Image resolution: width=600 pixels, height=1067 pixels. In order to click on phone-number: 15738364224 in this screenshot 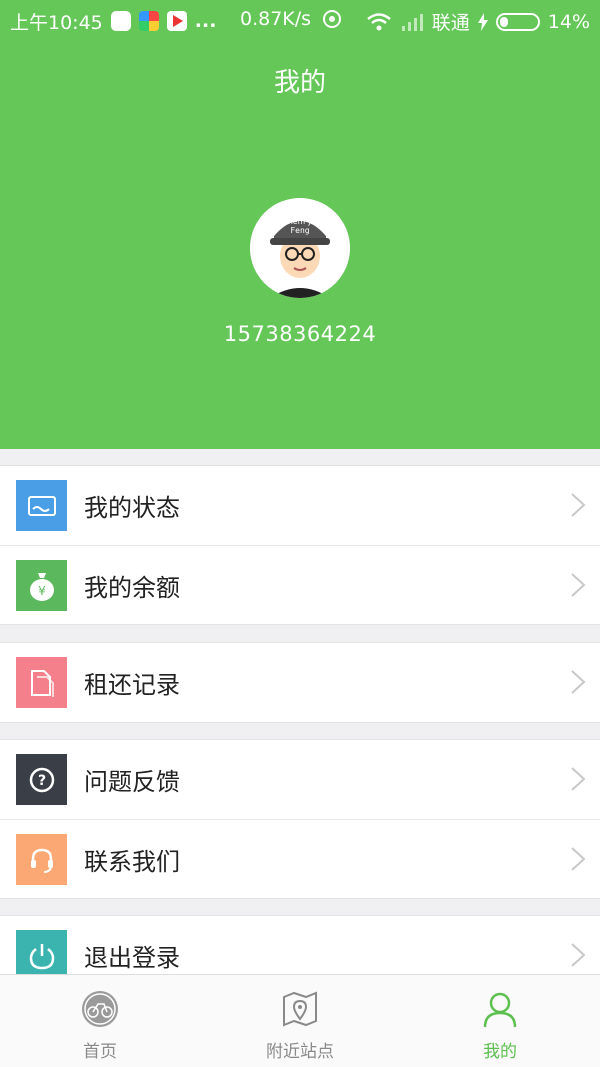, I will do `click(300, 334)`.